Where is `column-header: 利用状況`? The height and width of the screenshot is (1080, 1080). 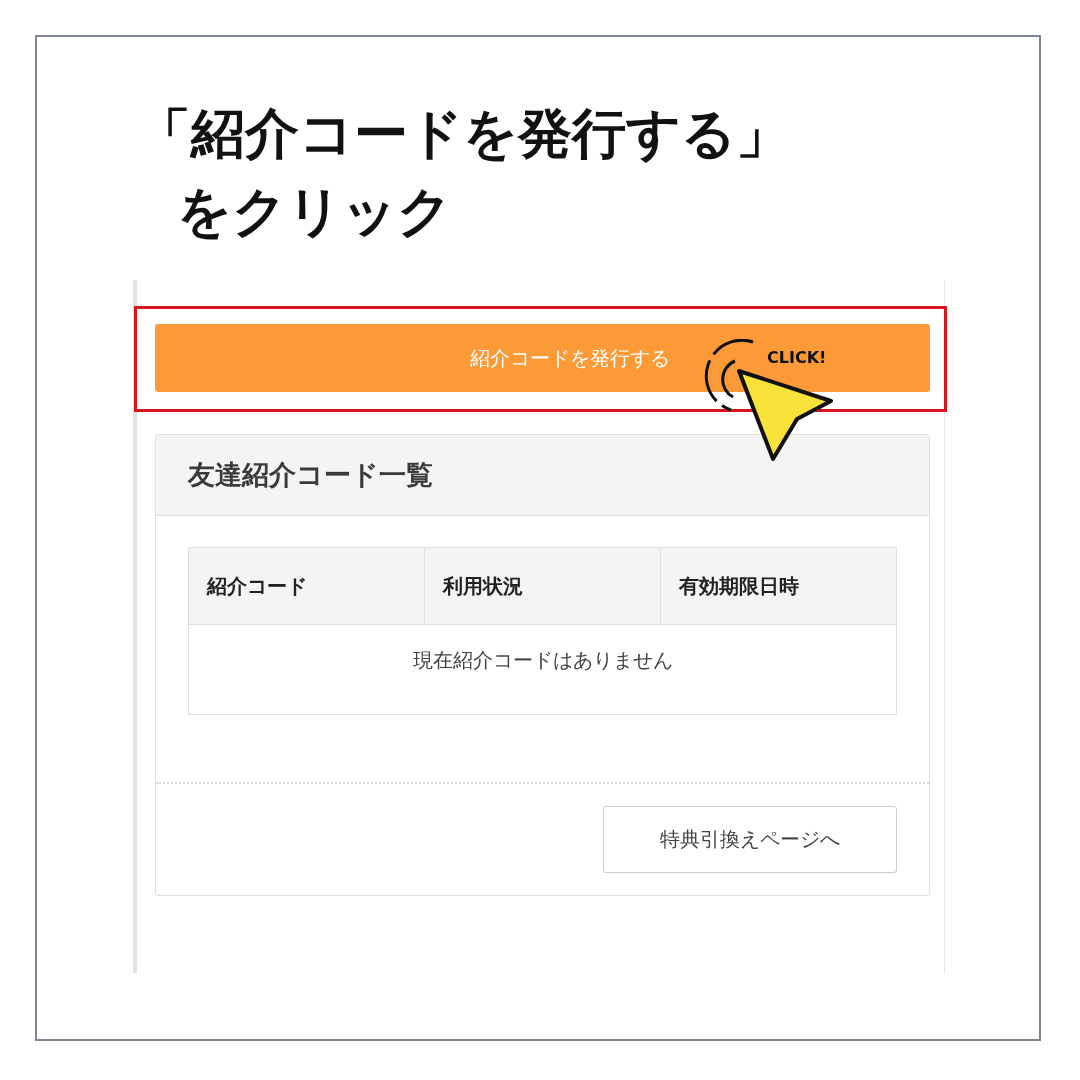
column-header: 利用状況 is located at coordinates (542, 586).